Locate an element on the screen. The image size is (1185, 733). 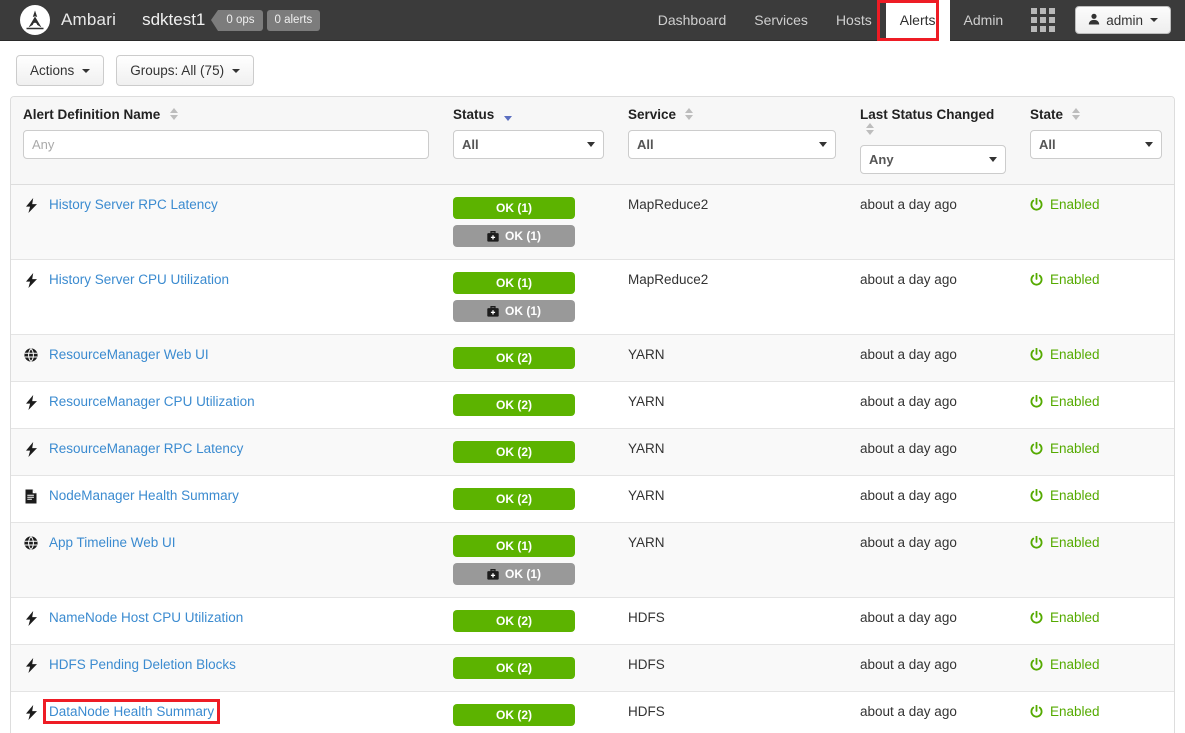
sort-icon-active is located at coordinates (507, 118).